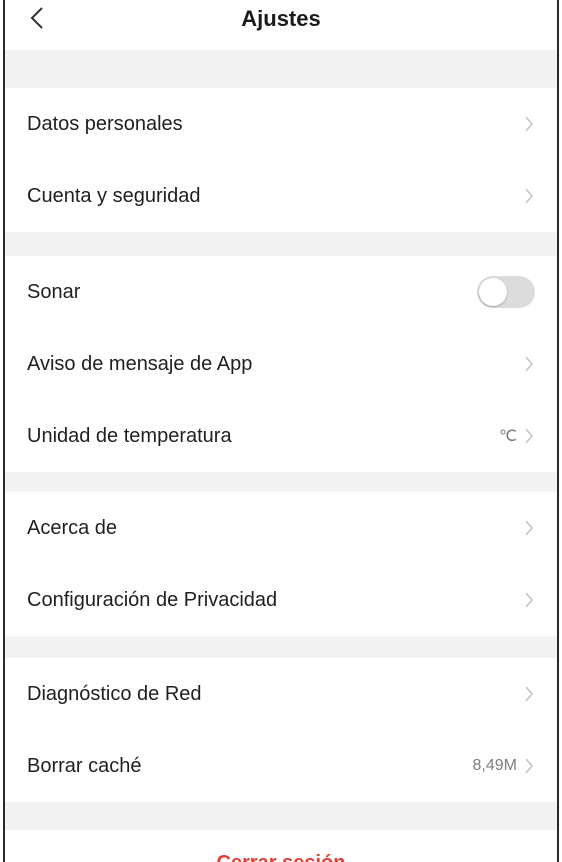 The image size is (562, 862). I want to click on row-aviso-mensaje-app: Aviso de mensaje de App, so click(281, 364).